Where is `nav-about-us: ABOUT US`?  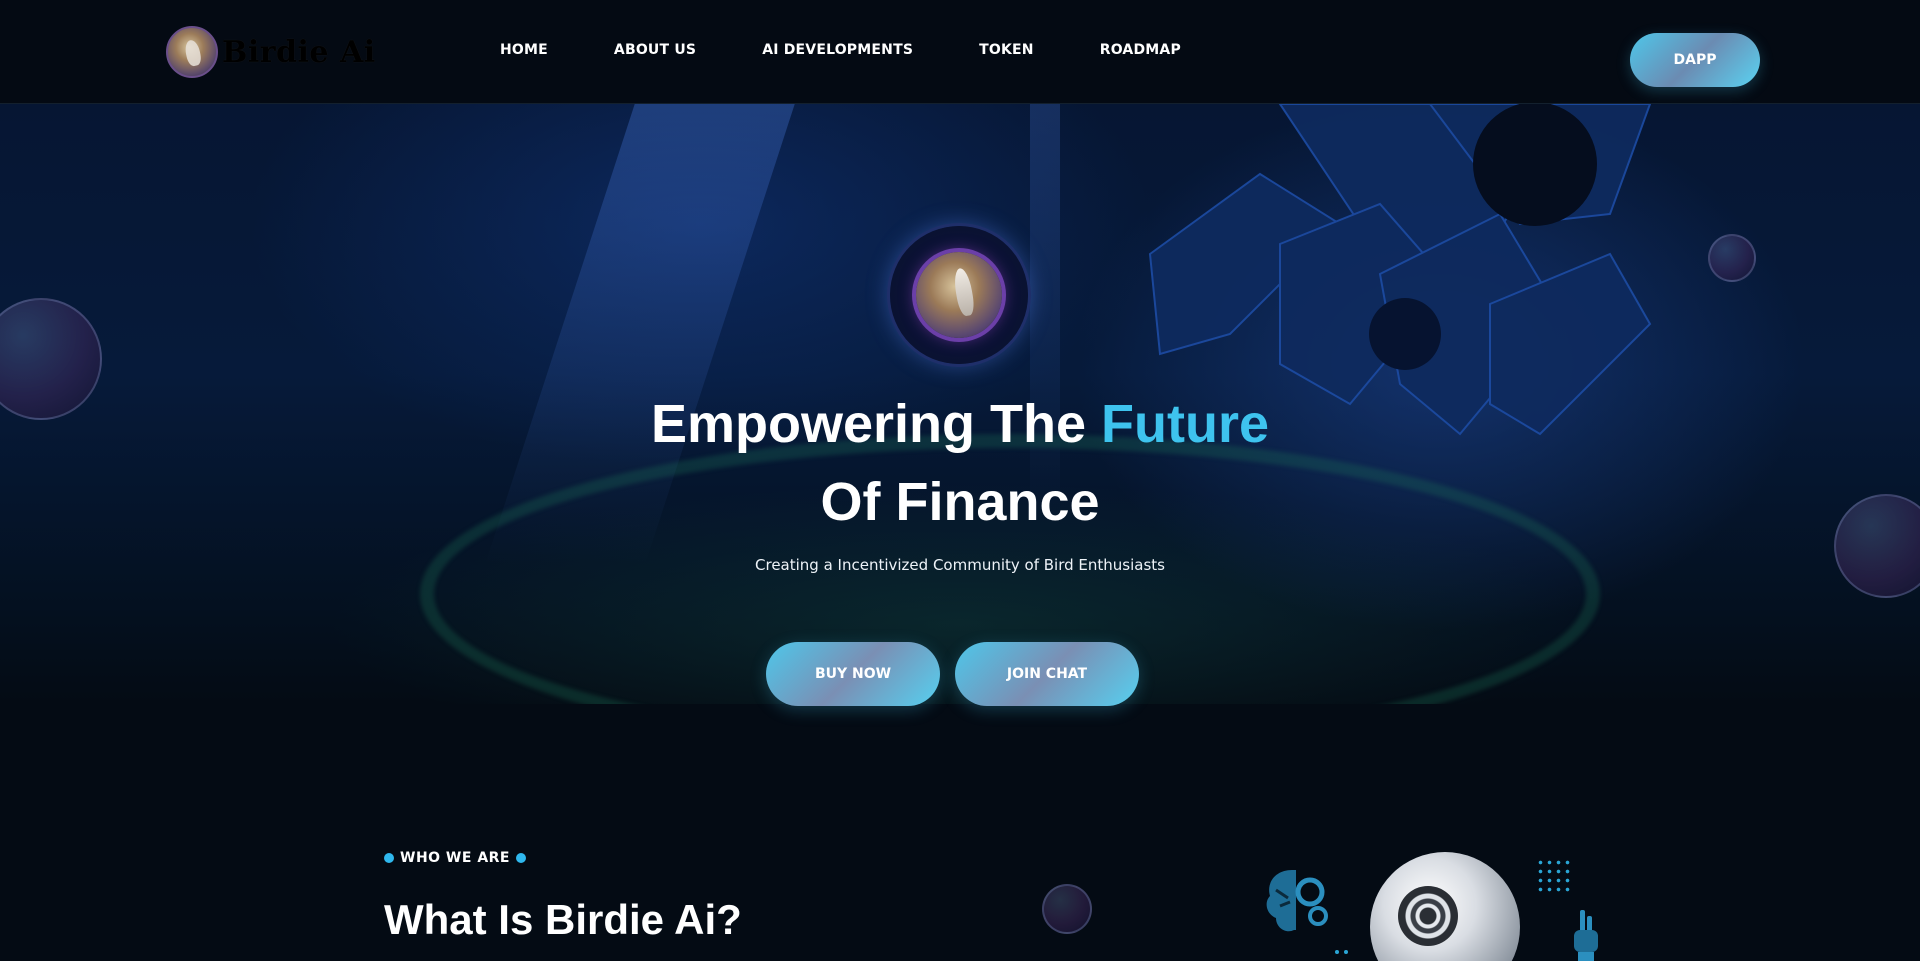
nav-about-us: ABOUT US is located at coordinates (655, 50).